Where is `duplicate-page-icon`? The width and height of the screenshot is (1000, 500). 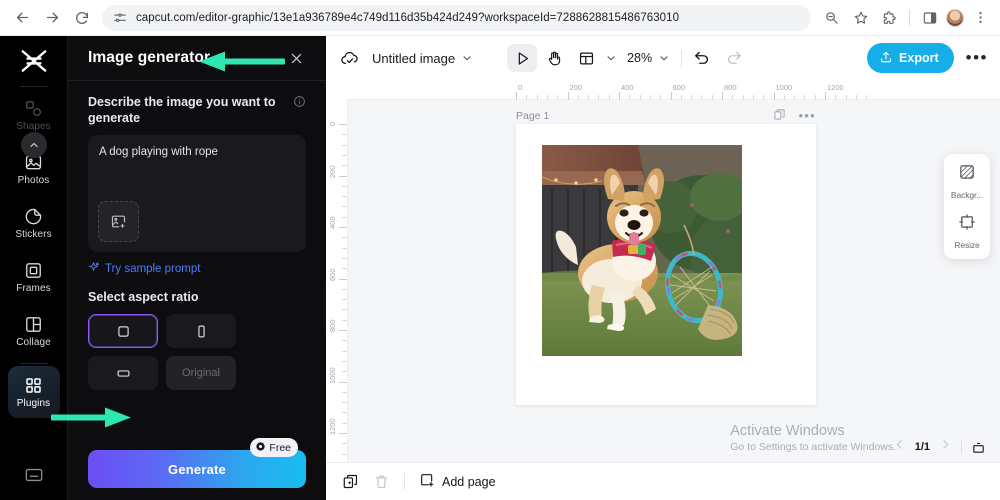 duplicate-page-icon is located at coordinates (779, 116).